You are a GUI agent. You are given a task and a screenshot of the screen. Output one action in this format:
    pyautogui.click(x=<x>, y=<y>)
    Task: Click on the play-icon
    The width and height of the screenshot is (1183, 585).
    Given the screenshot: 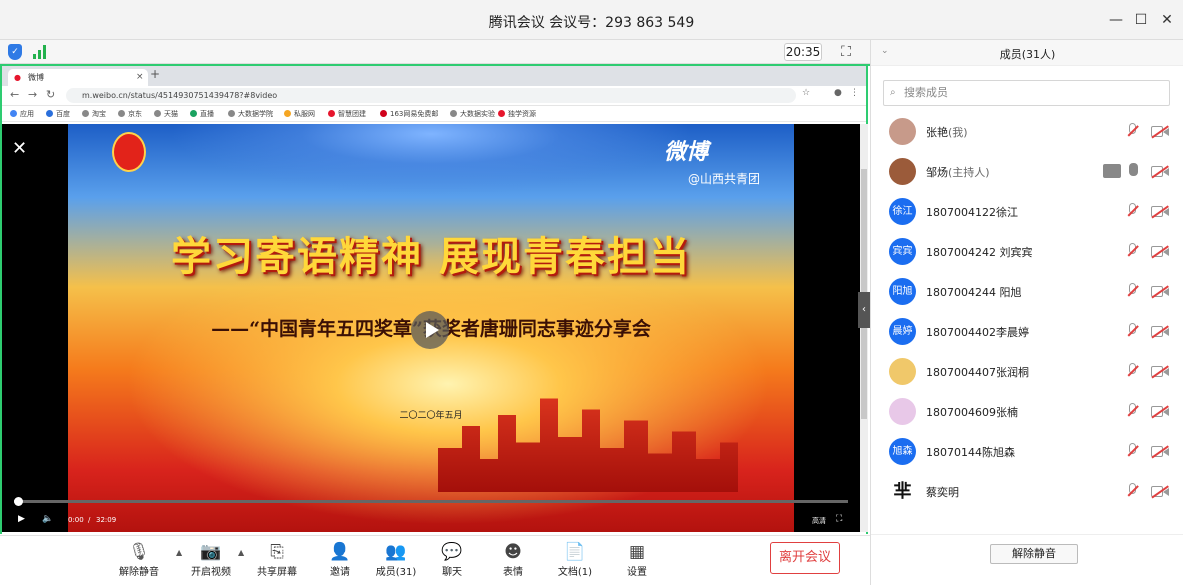 What is the action you would take?
    pyautogui.click(x=430, y=330)
    